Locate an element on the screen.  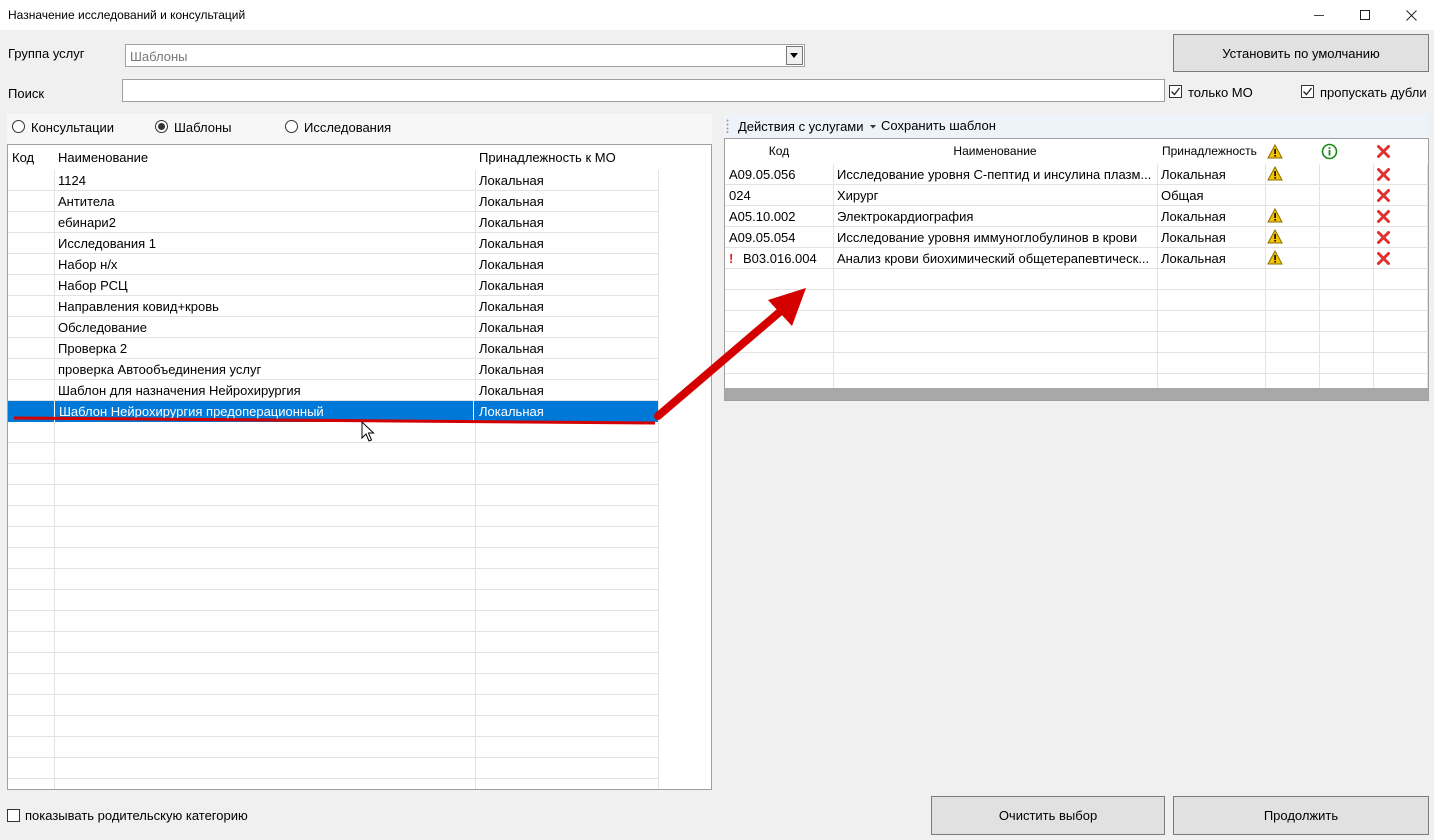
radio-studies is located at coordinates (291, 126).